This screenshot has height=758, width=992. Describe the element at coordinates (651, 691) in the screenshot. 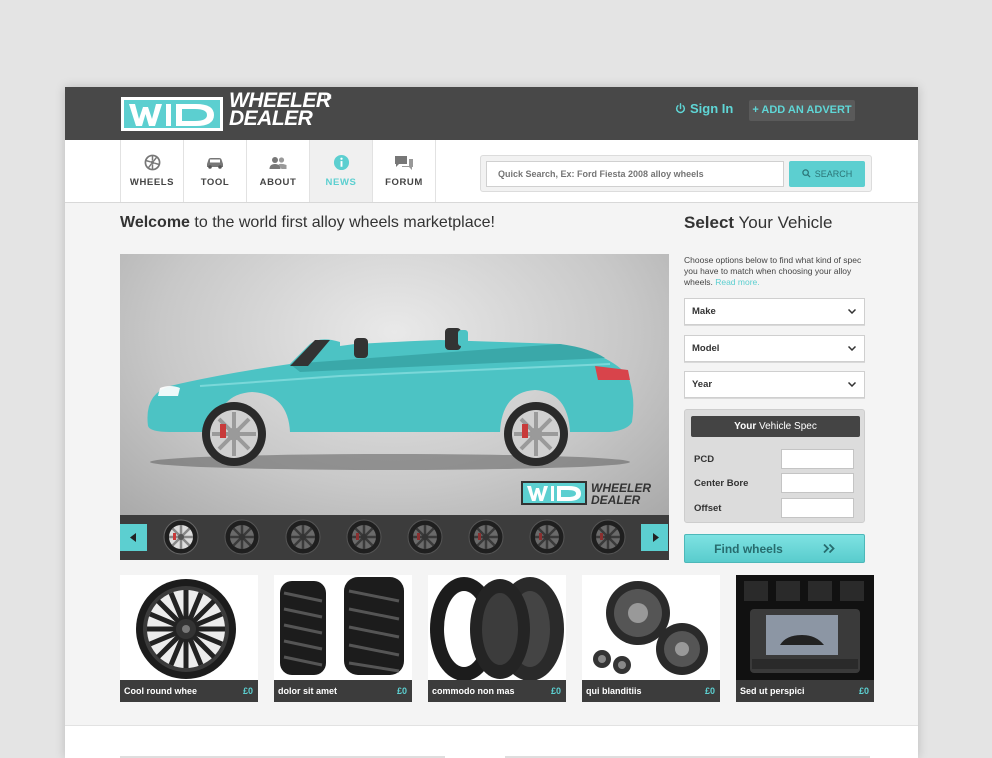

I see `product-info-bar: qui blanditiis £0` at that location.